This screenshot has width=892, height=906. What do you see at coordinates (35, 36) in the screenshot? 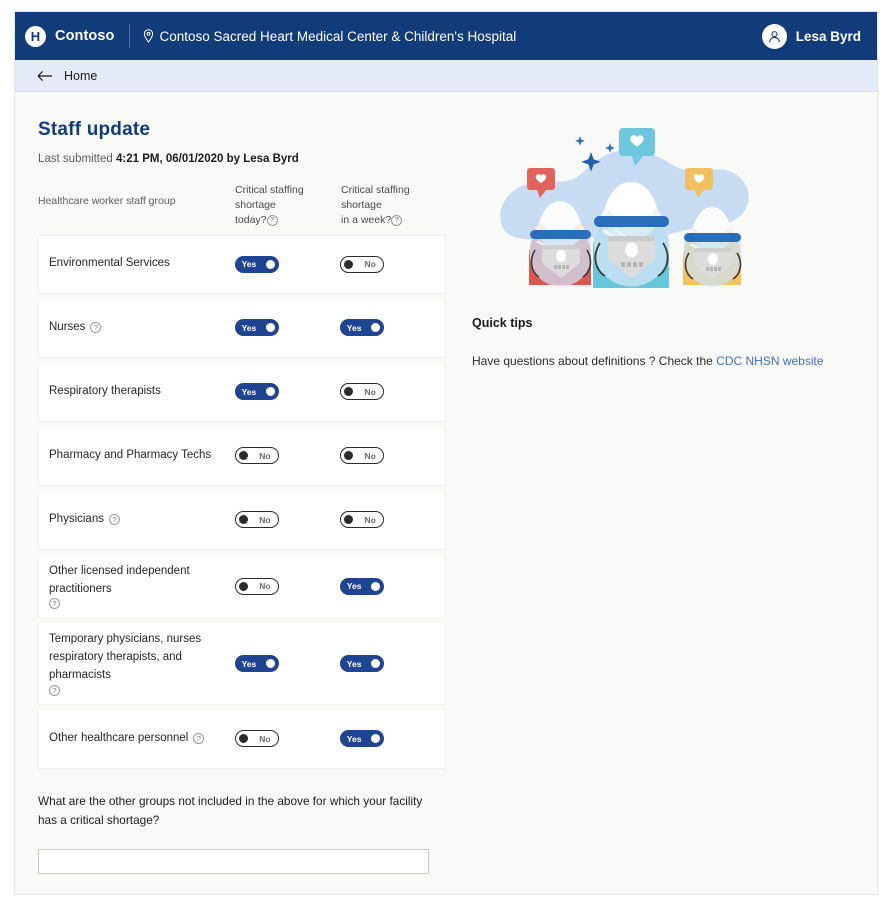
I see `contoso-logo-icon: H` at bounding box center [35, 36].